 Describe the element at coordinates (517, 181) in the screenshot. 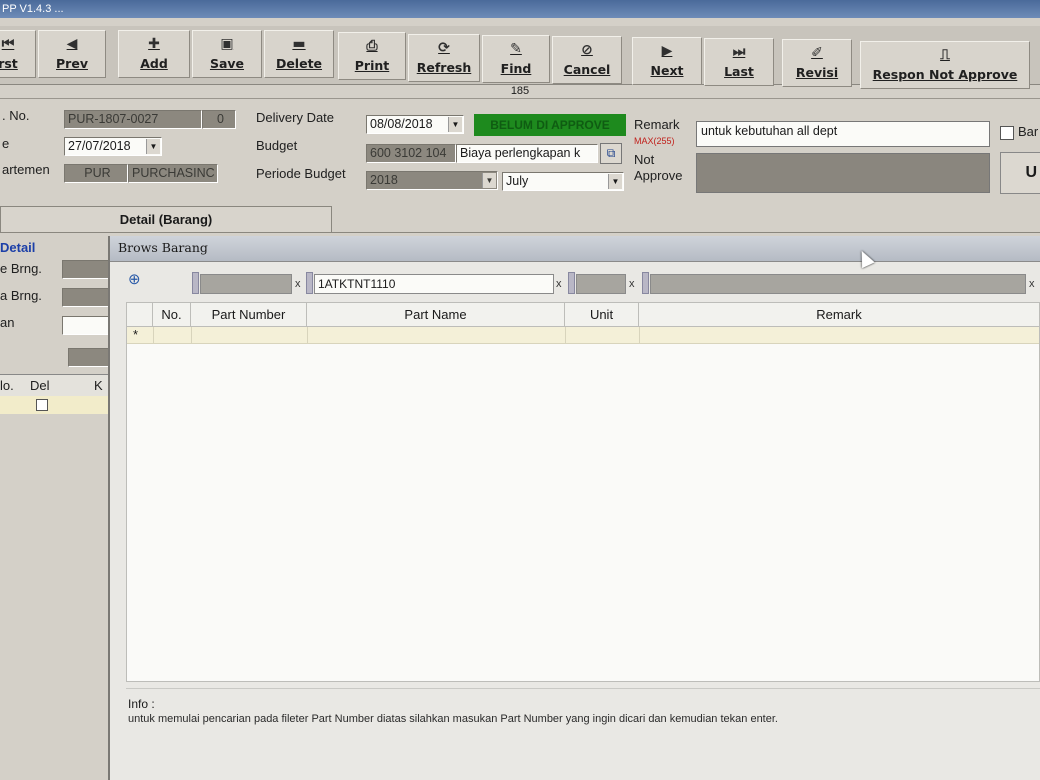

I see `periode-month-value: July` at that location.